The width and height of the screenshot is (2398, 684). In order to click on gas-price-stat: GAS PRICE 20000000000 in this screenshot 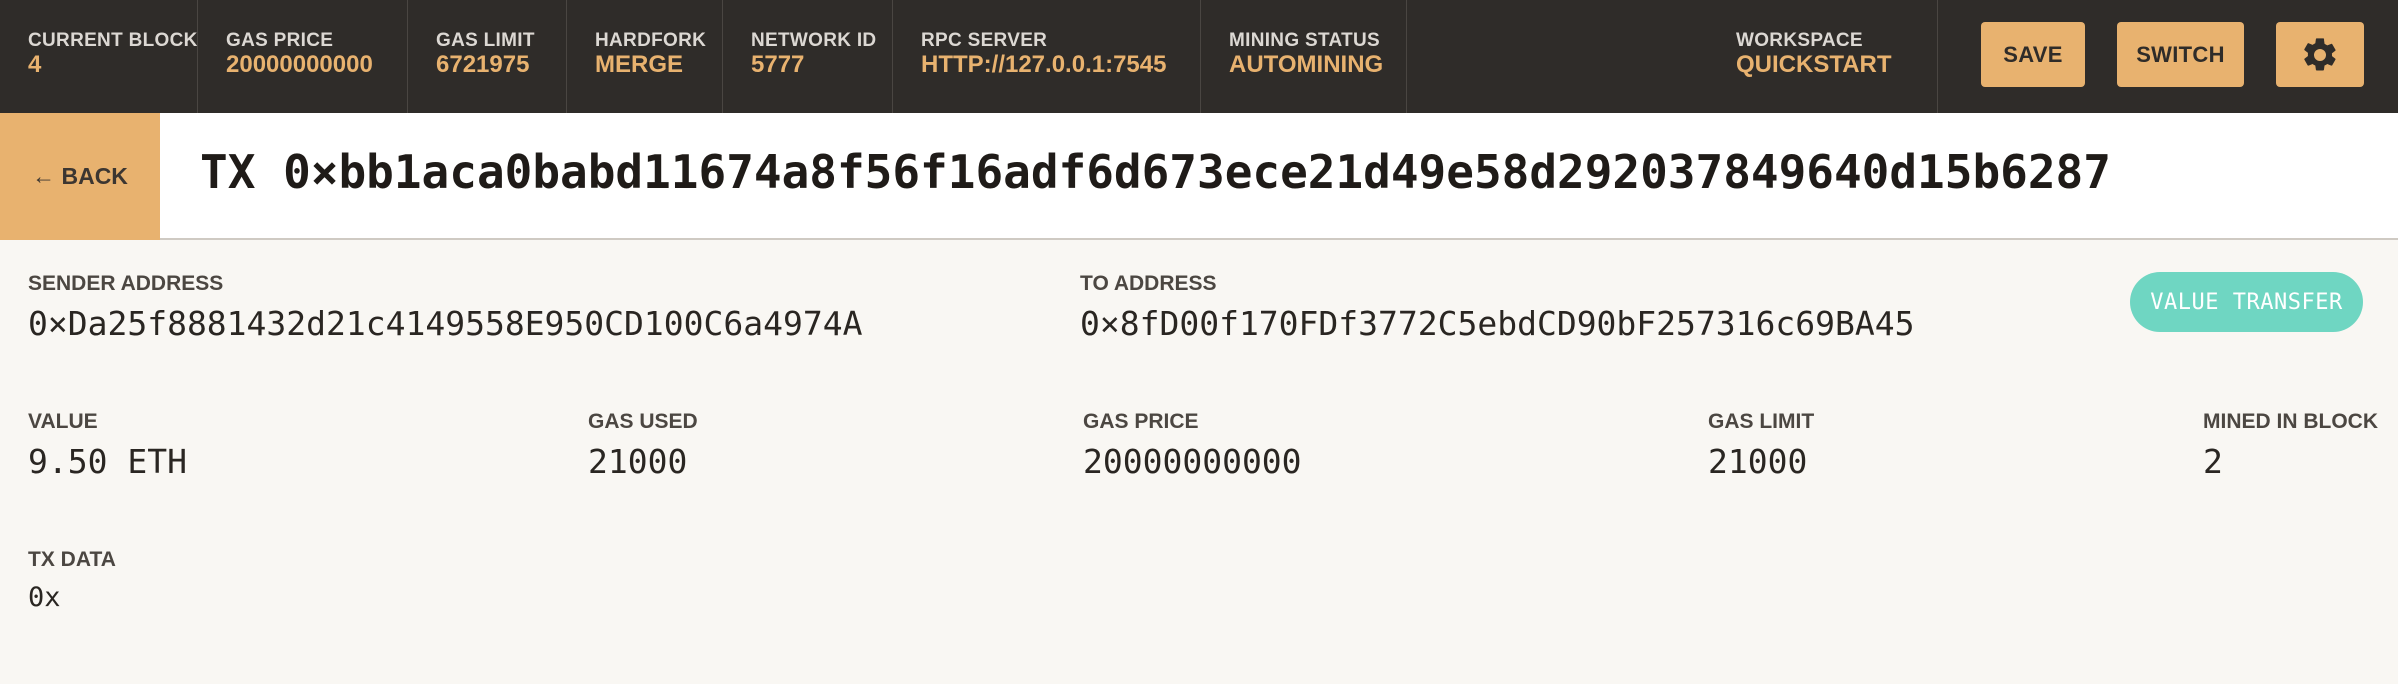, I will do `click(303, 56)`.